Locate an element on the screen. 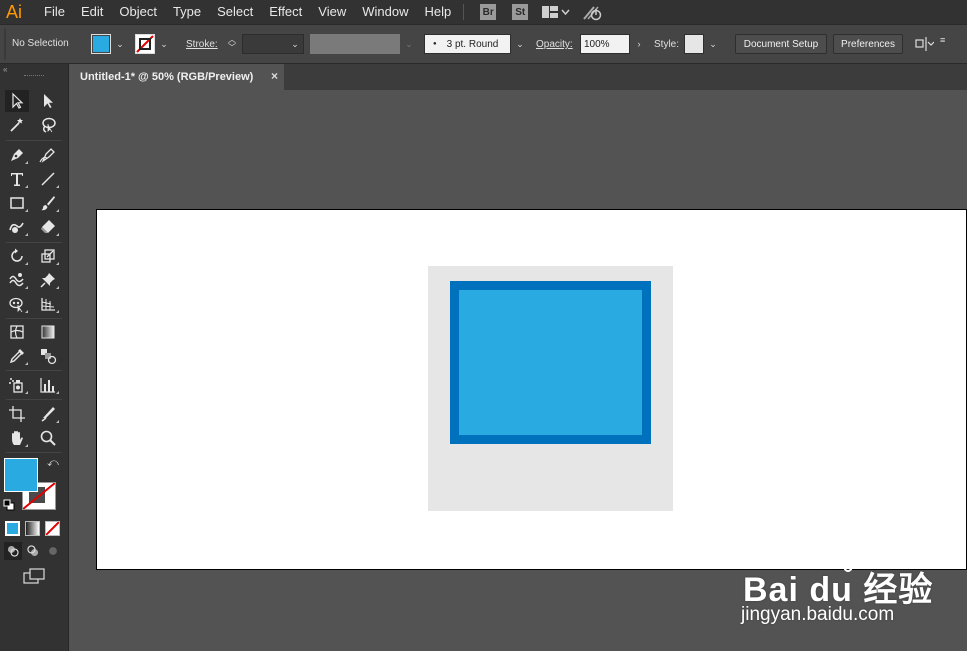 The image size is (967, 651). stock-button: St is located at coordinates (520, 12).